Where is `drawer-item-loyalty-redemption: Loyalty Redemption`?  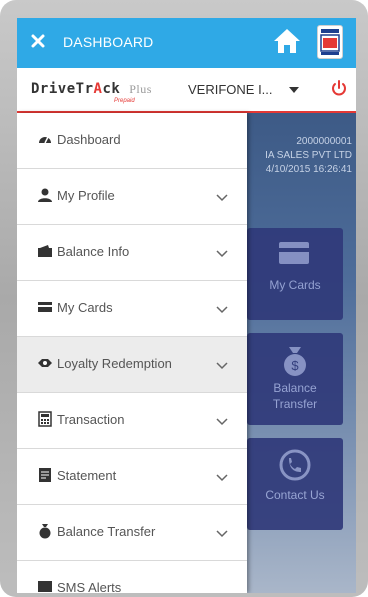 drawer-item-loyalty-redemption: Loyalty Redemption is located at coordinates (132, 365).